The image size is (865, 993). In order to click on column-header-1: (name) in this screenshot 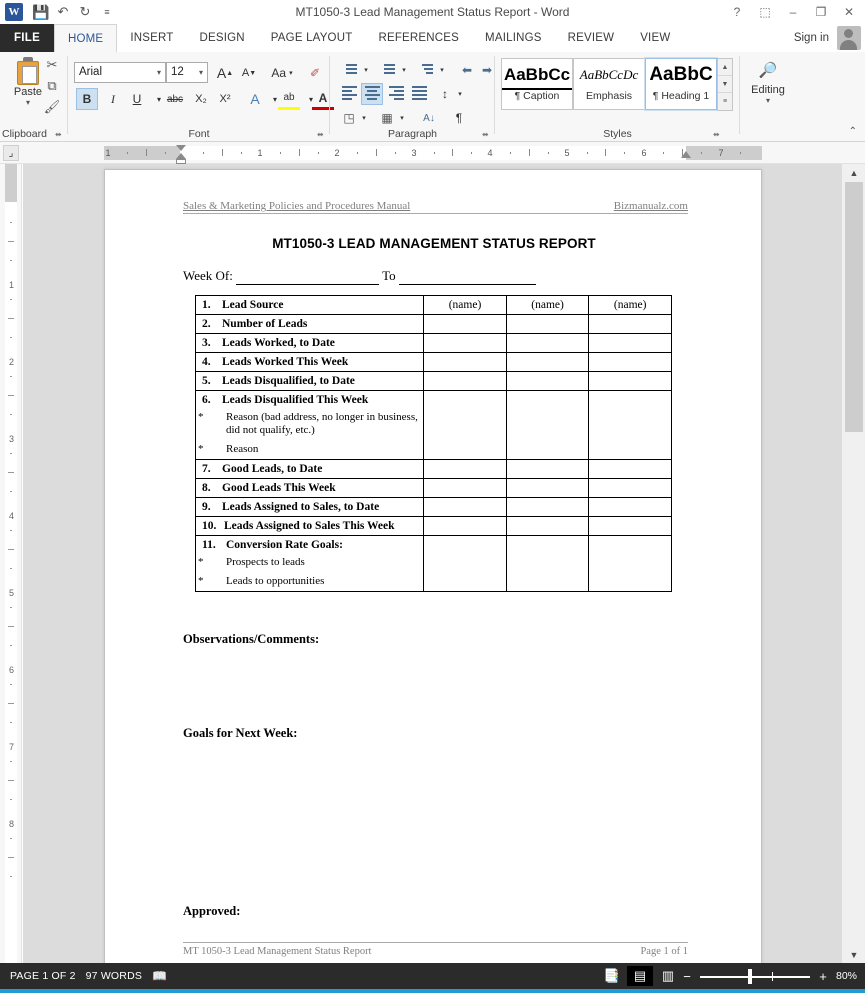, I will do `click(465, 305)`.